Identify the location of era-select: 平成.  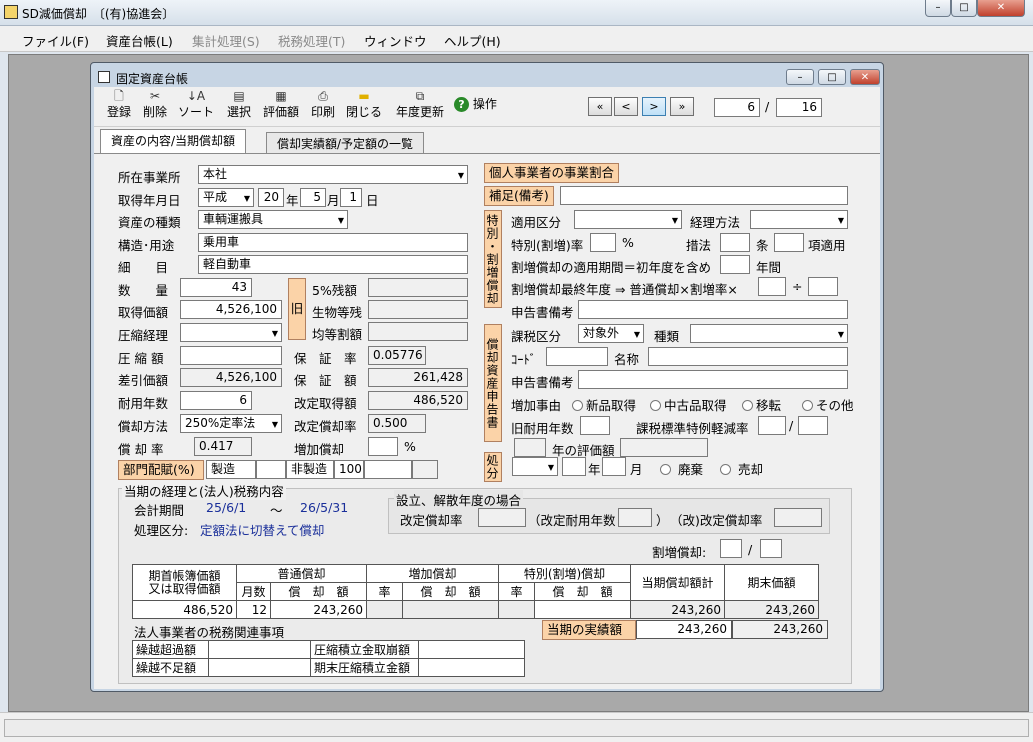
(226, 197).